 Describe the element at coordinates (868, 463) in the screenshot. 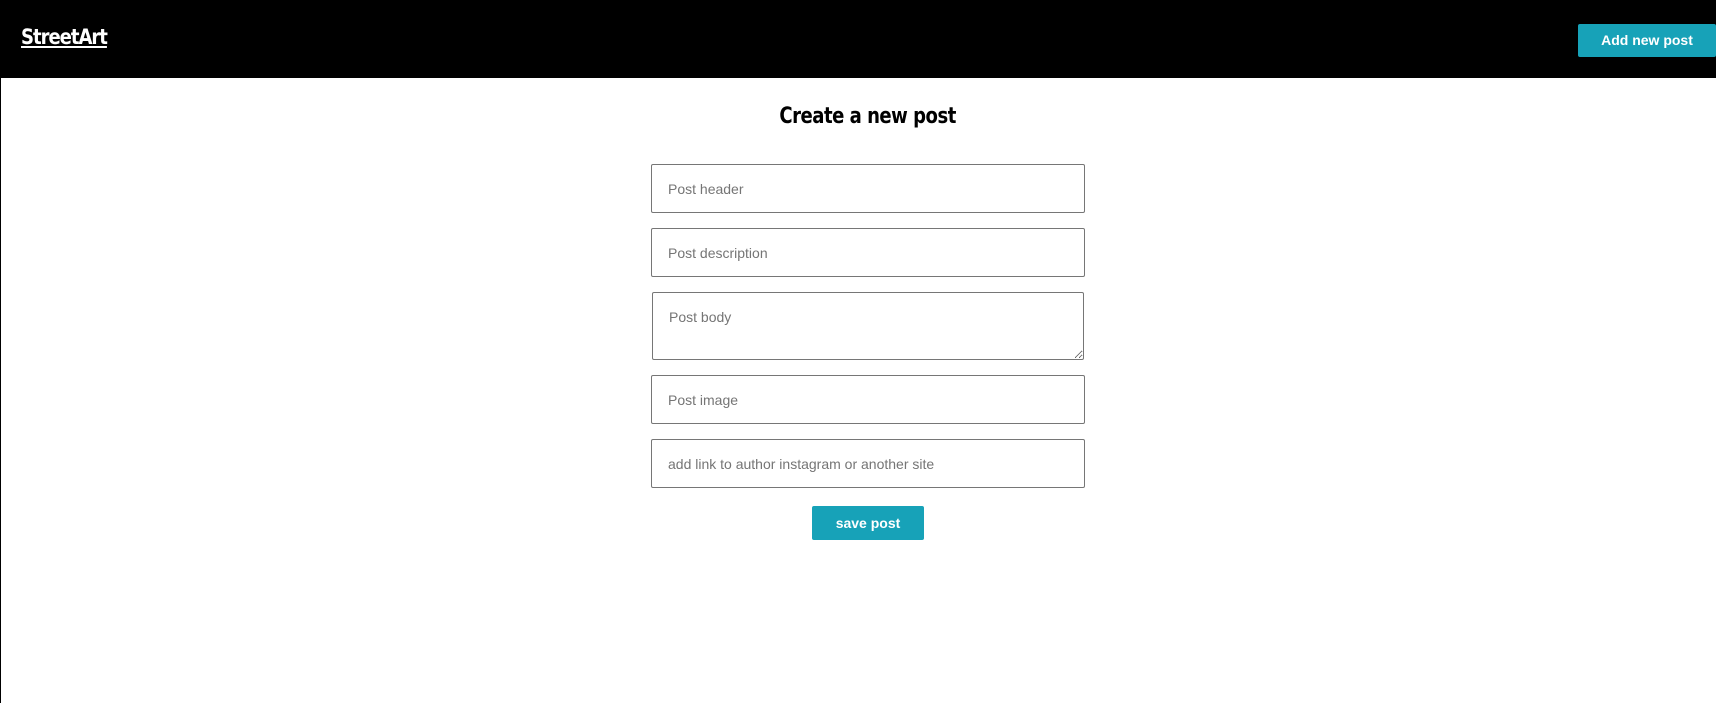

I see `author-link-input` at that location.